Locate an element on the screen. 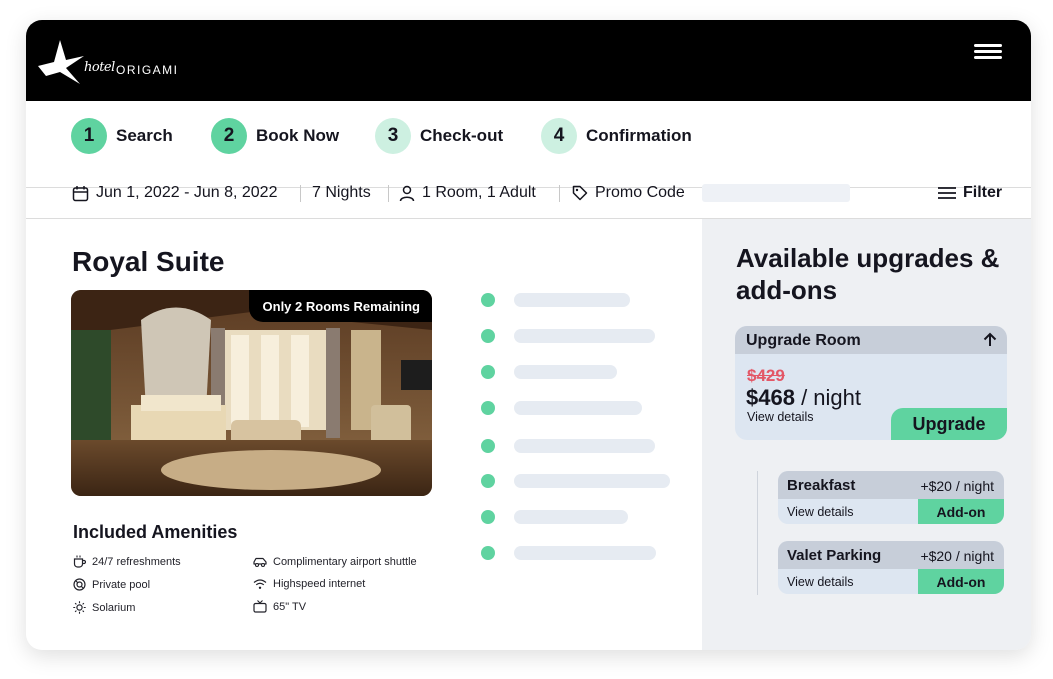  hamburger-menu-icon is located at coordinates (988, 52).